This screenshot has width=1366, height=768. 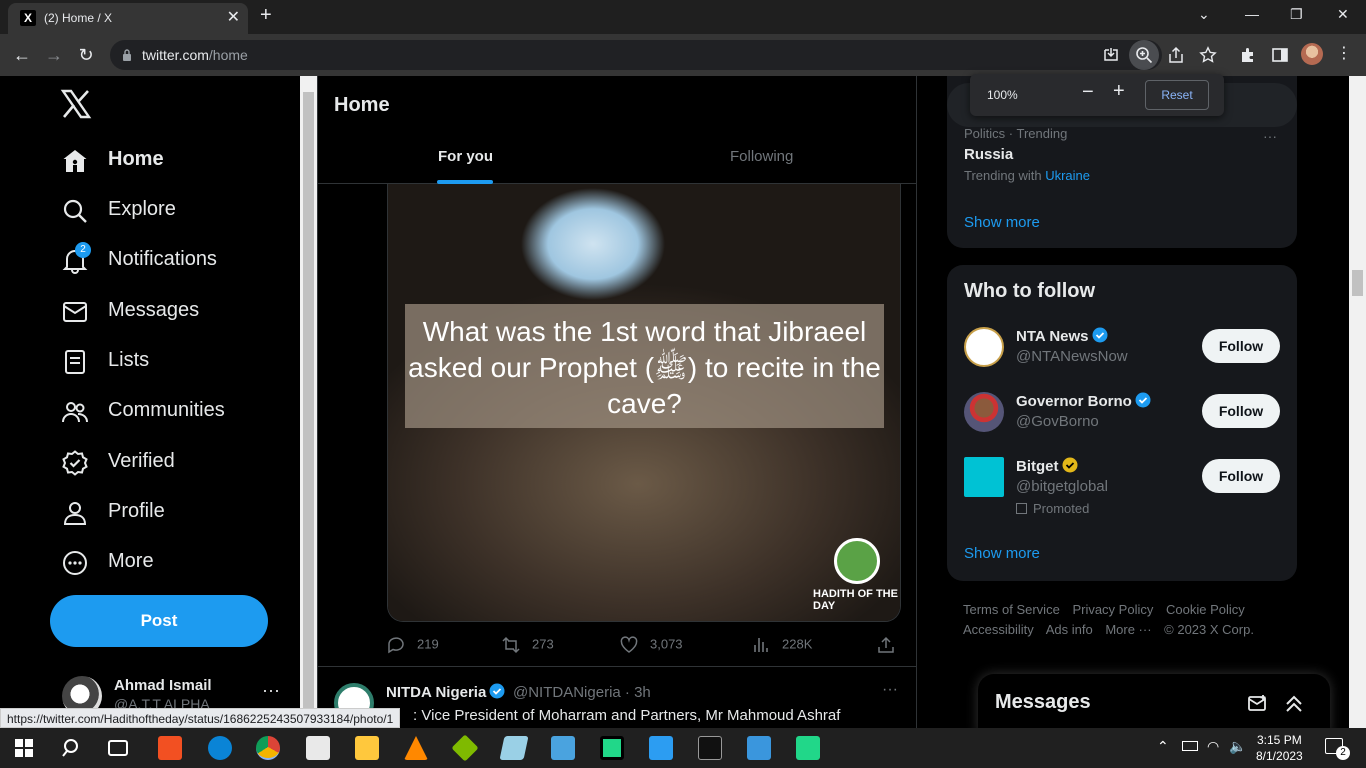 What do you see at coordinates (1088, 92) in the screenshot?
I see `zoom-out-button: −` at bounding box center [1088, 92].